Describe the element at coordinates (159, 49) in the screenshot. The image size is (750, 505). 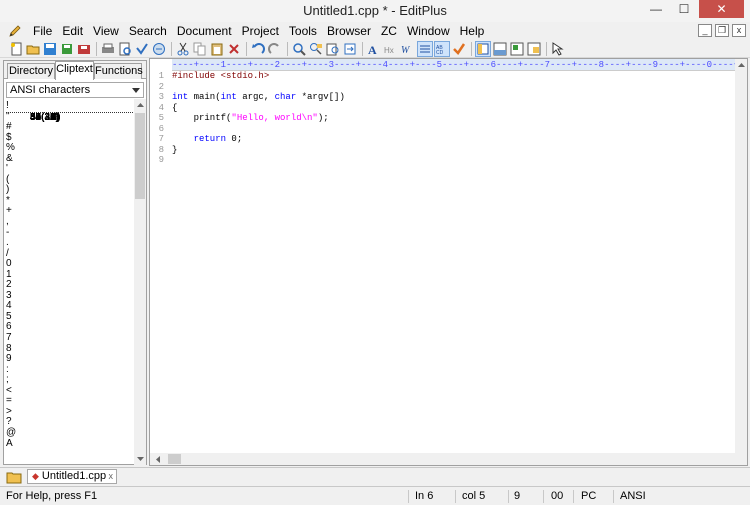
I see `browser-icon` at that location.